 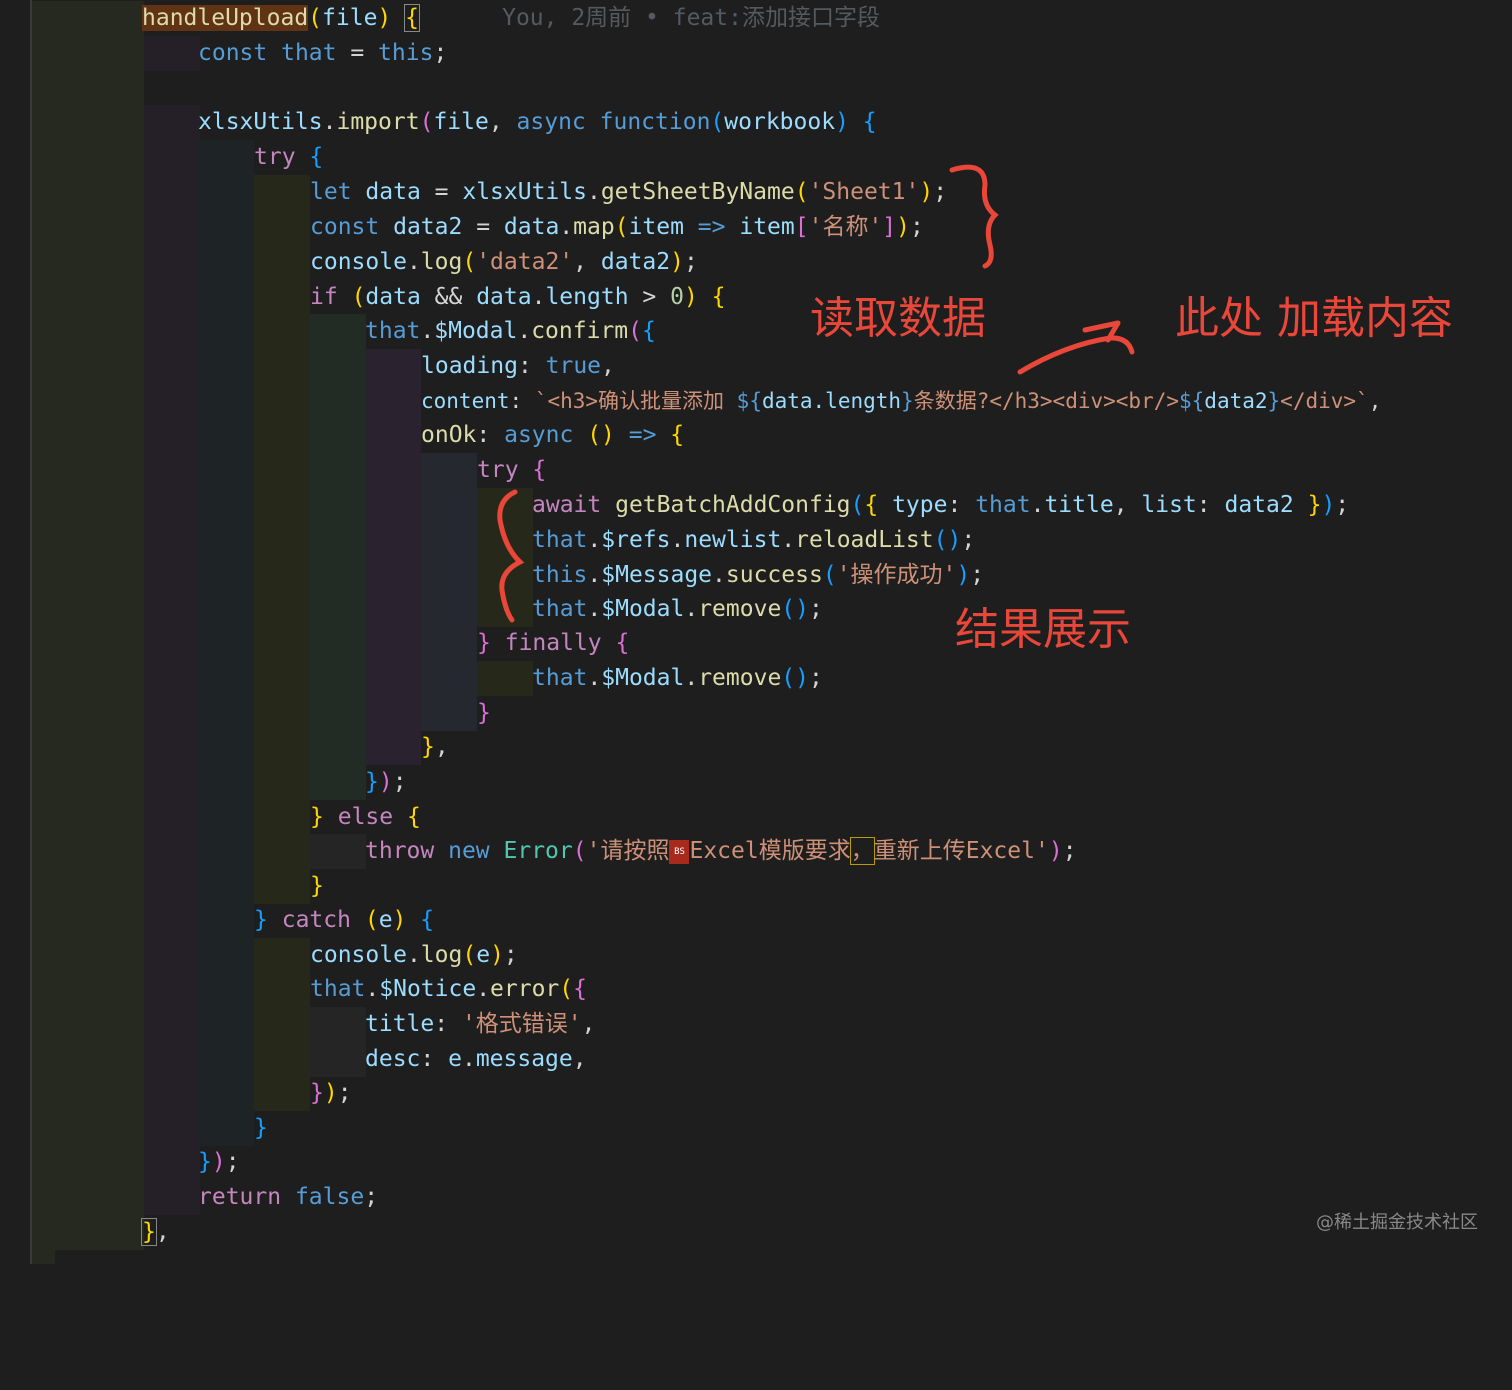 I want to click on keyword: if, so click(x=324, y=297).